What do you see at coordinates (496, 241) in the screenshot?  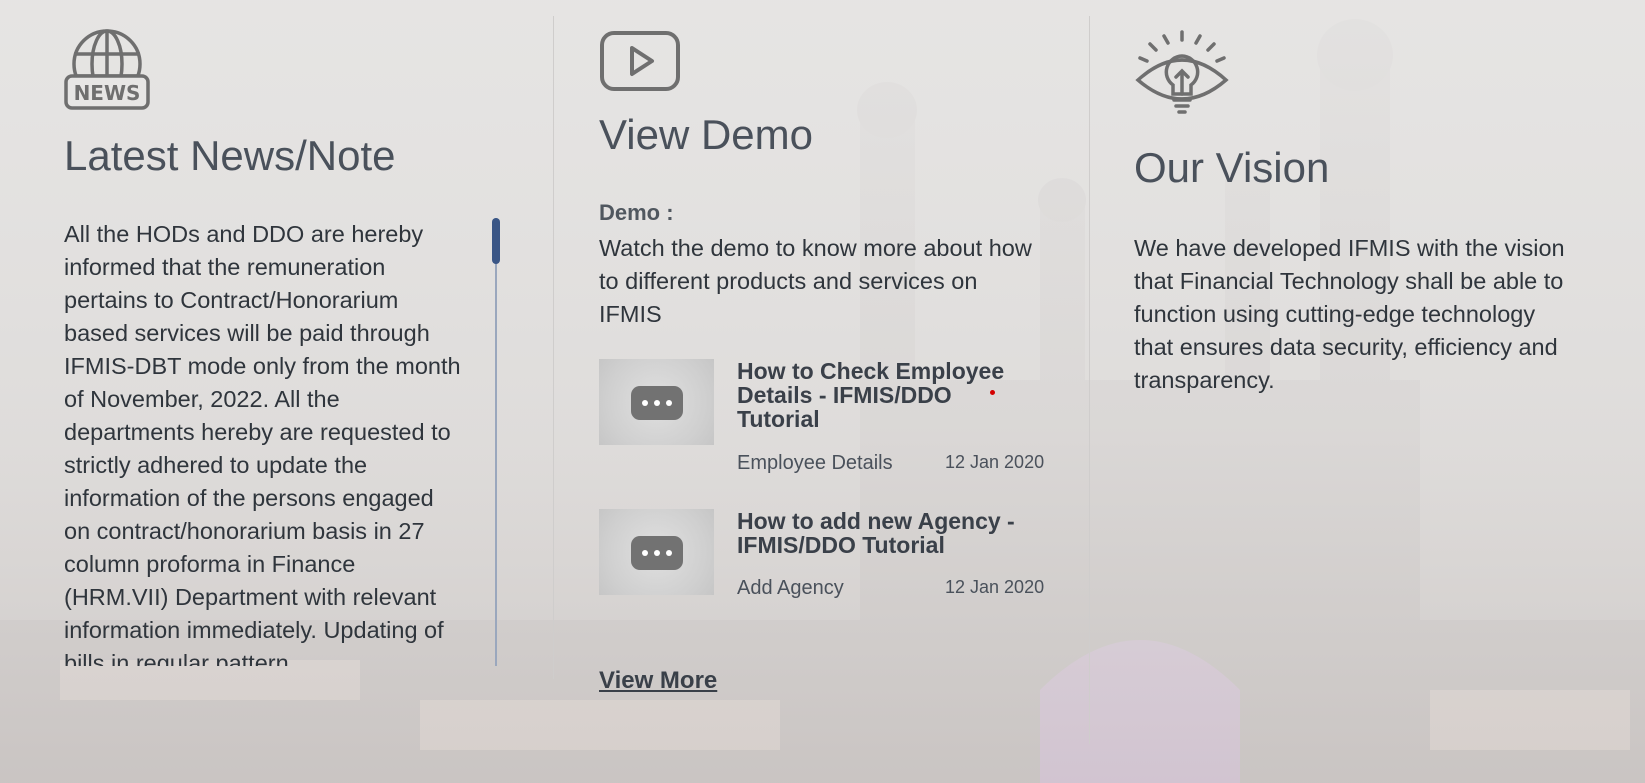 I see `news-scrollbar-thumb` at bounding box center [496, 241].